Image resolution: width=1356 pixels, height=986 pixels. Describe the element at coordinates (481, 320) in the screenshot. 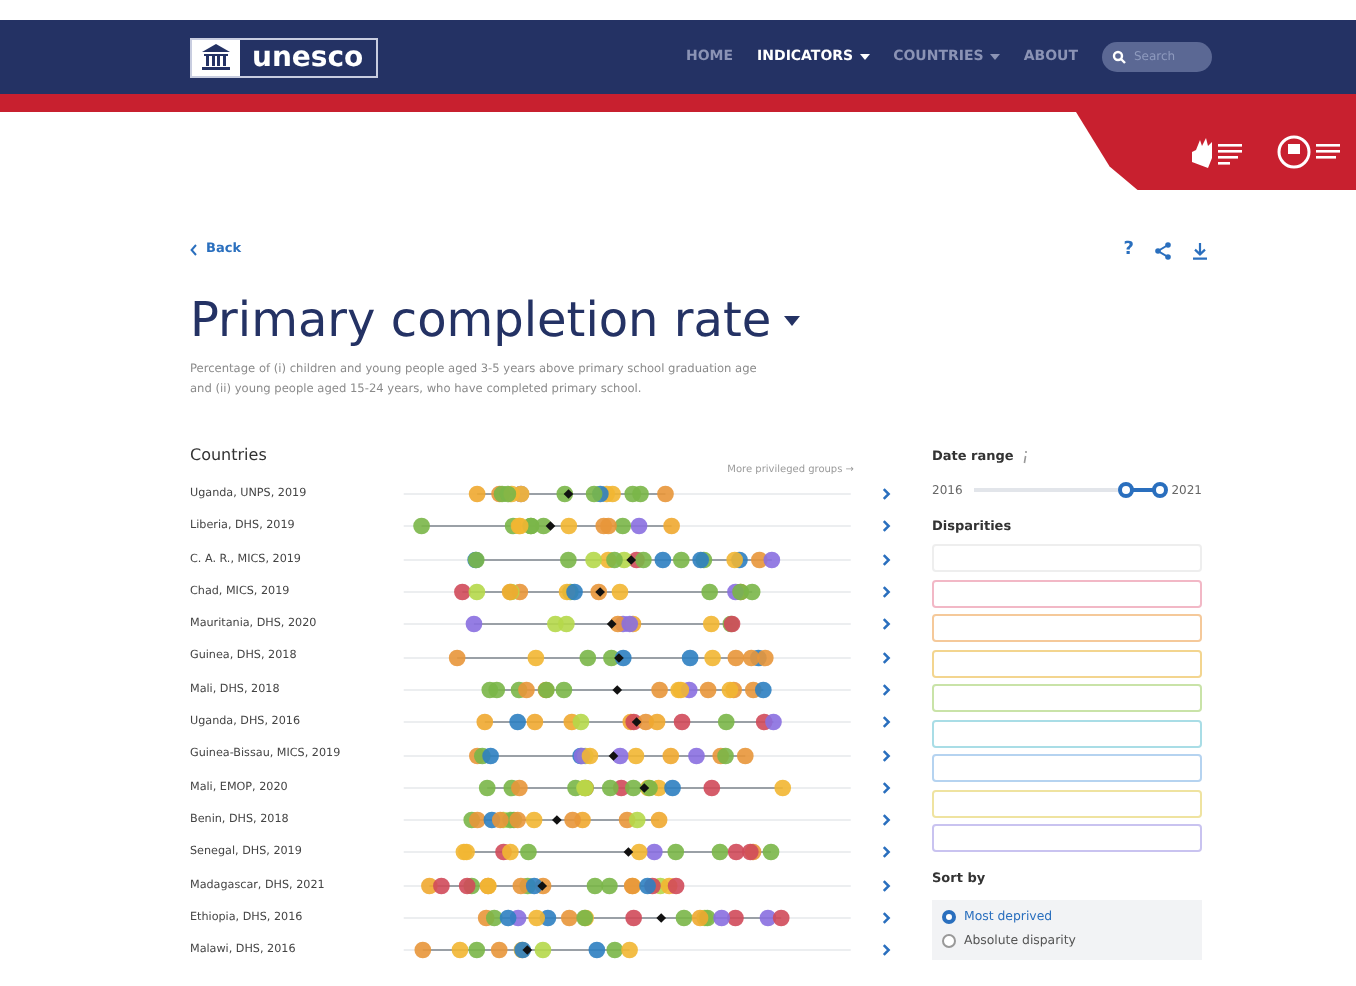

I see `page-title: Primary completion rate` at that location.